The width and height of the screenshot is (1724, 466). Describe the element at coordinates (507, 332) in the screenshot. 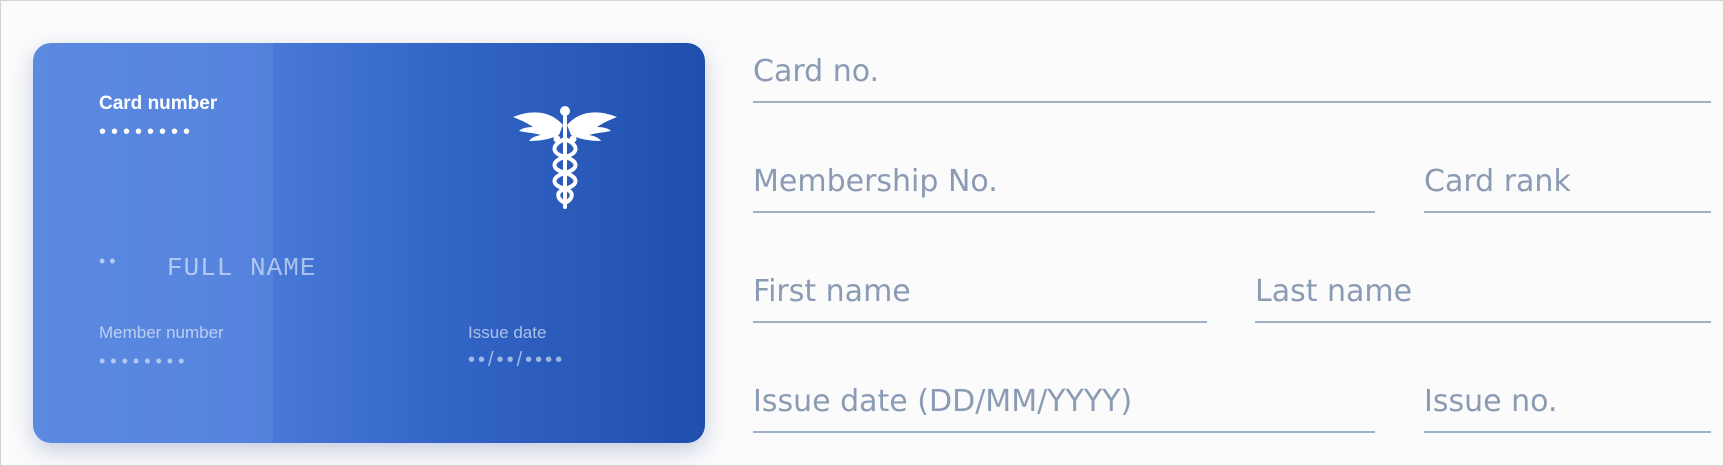

I see `issue-date-label: Issue date` at that location.